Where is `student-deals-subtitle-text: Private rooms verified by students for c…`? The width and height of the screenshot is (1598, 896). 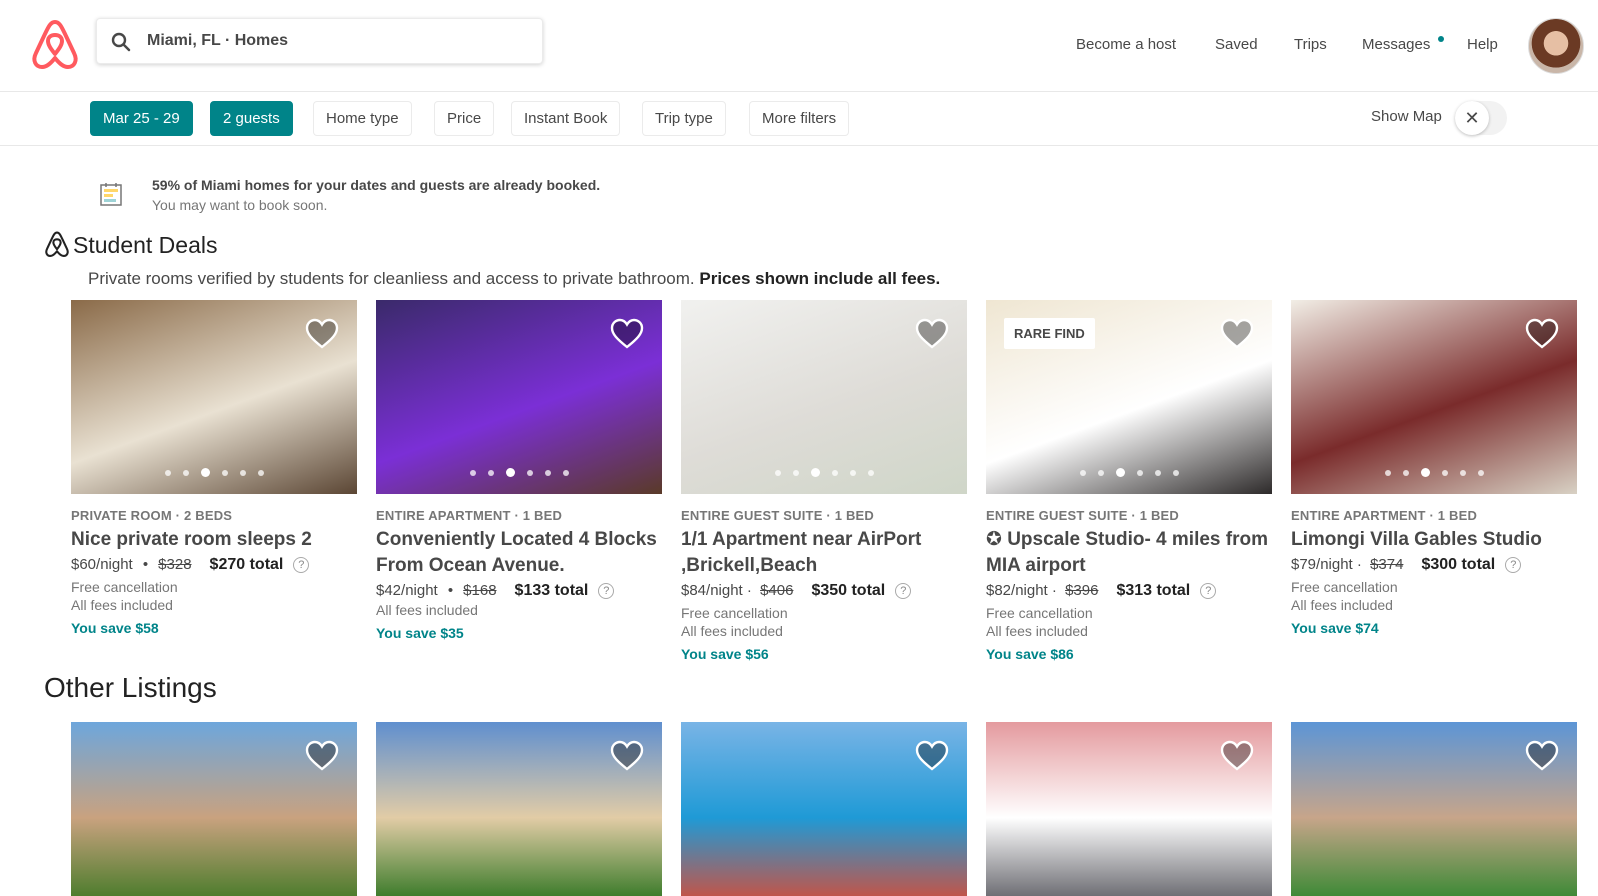 student-deals-subtitle-text: Private rooms verified by students for c… is located at coordinates (391, 278).